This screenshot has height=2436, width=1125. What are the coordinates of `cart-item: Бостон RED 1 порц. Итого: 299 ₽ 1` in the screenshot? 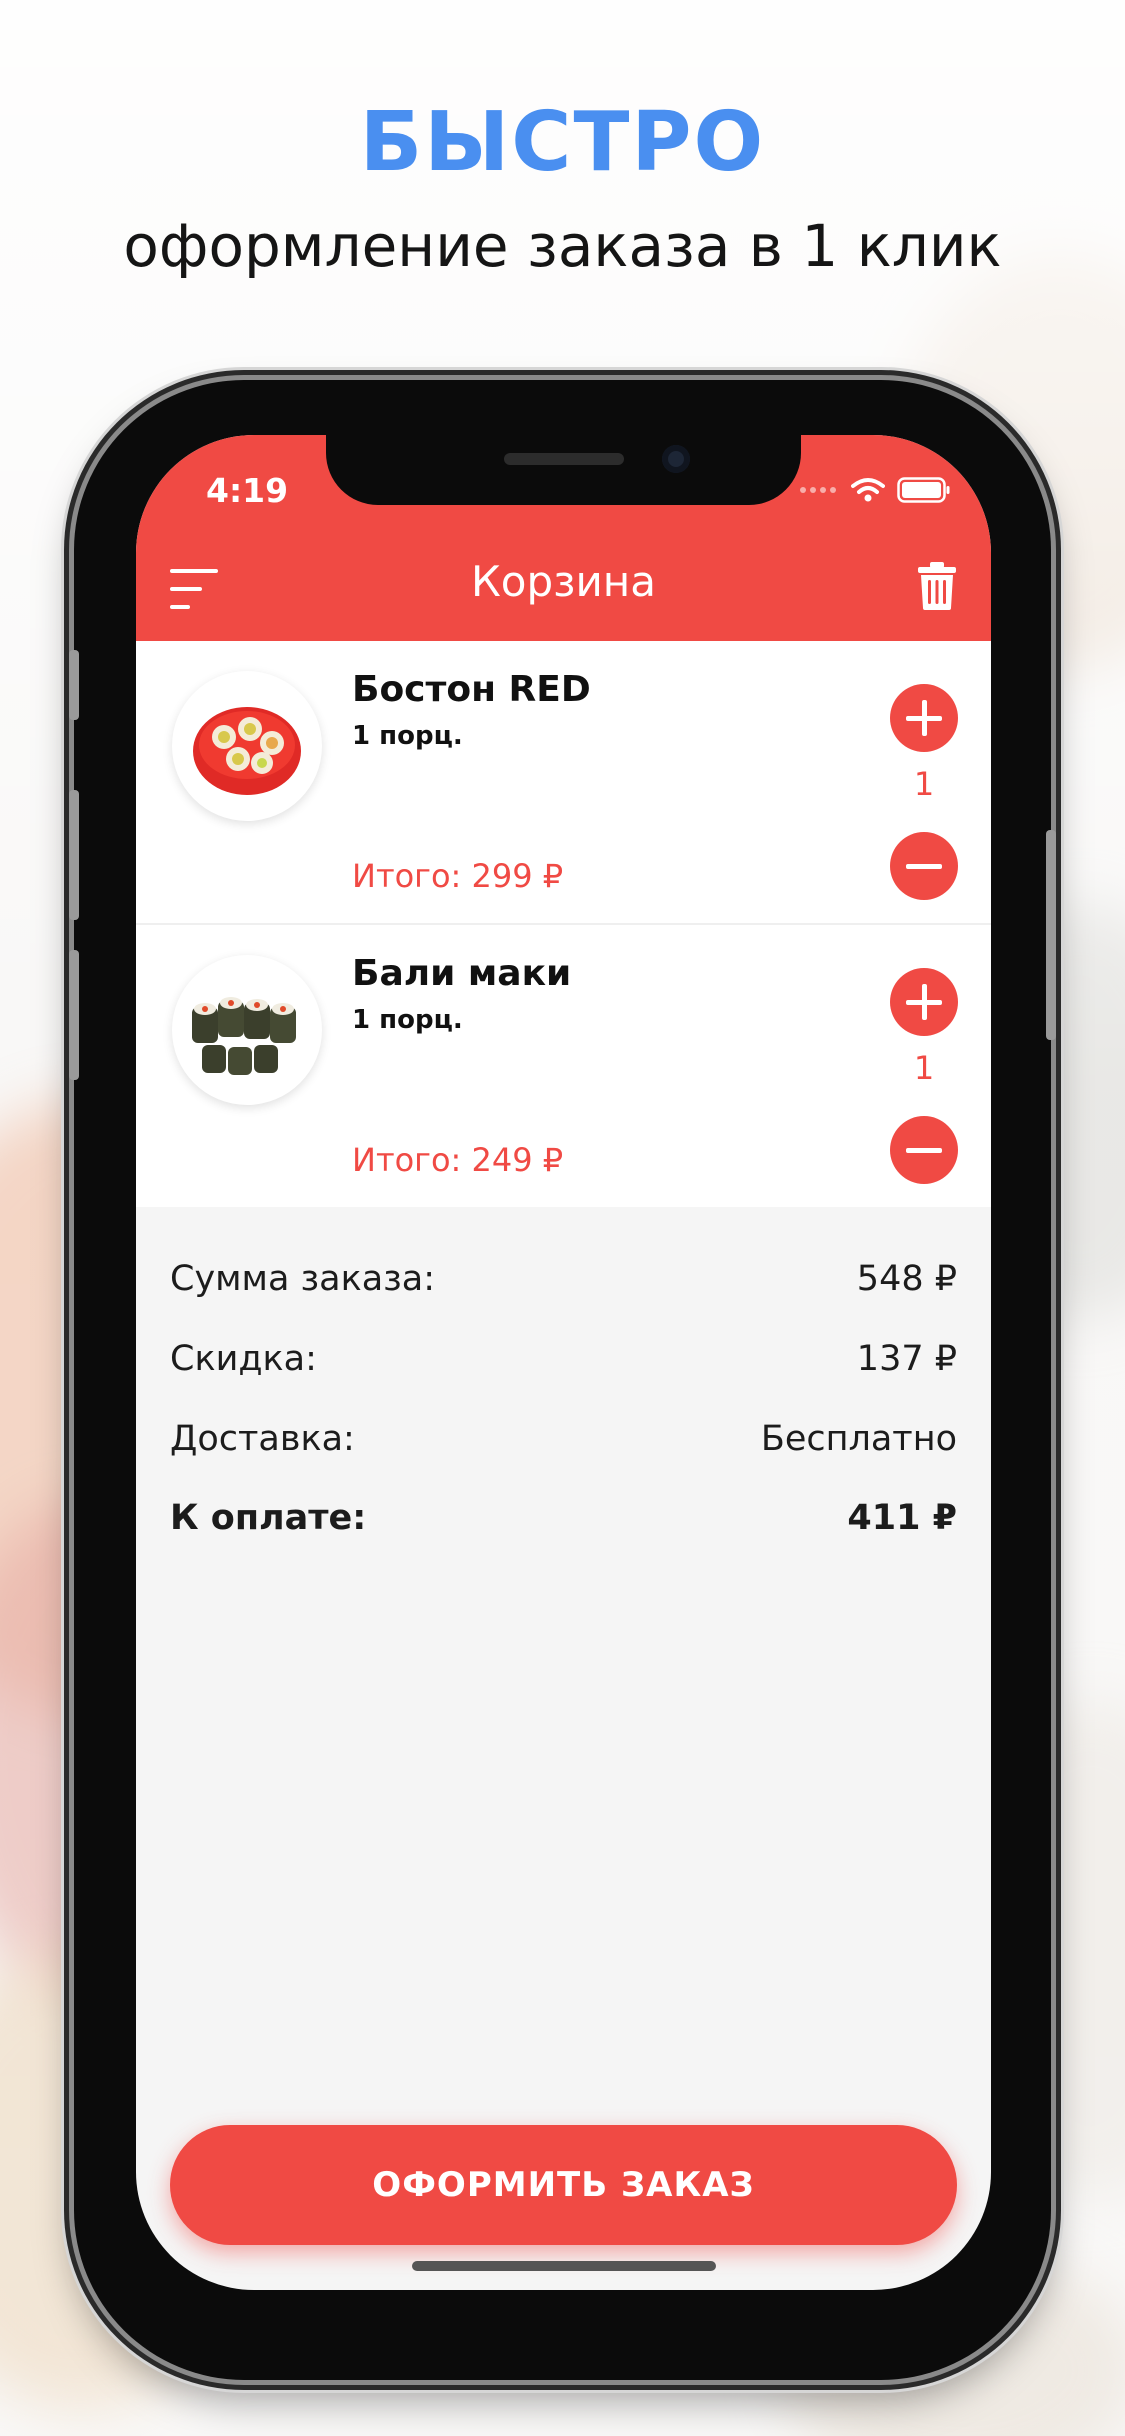 It's located at (563, 782).